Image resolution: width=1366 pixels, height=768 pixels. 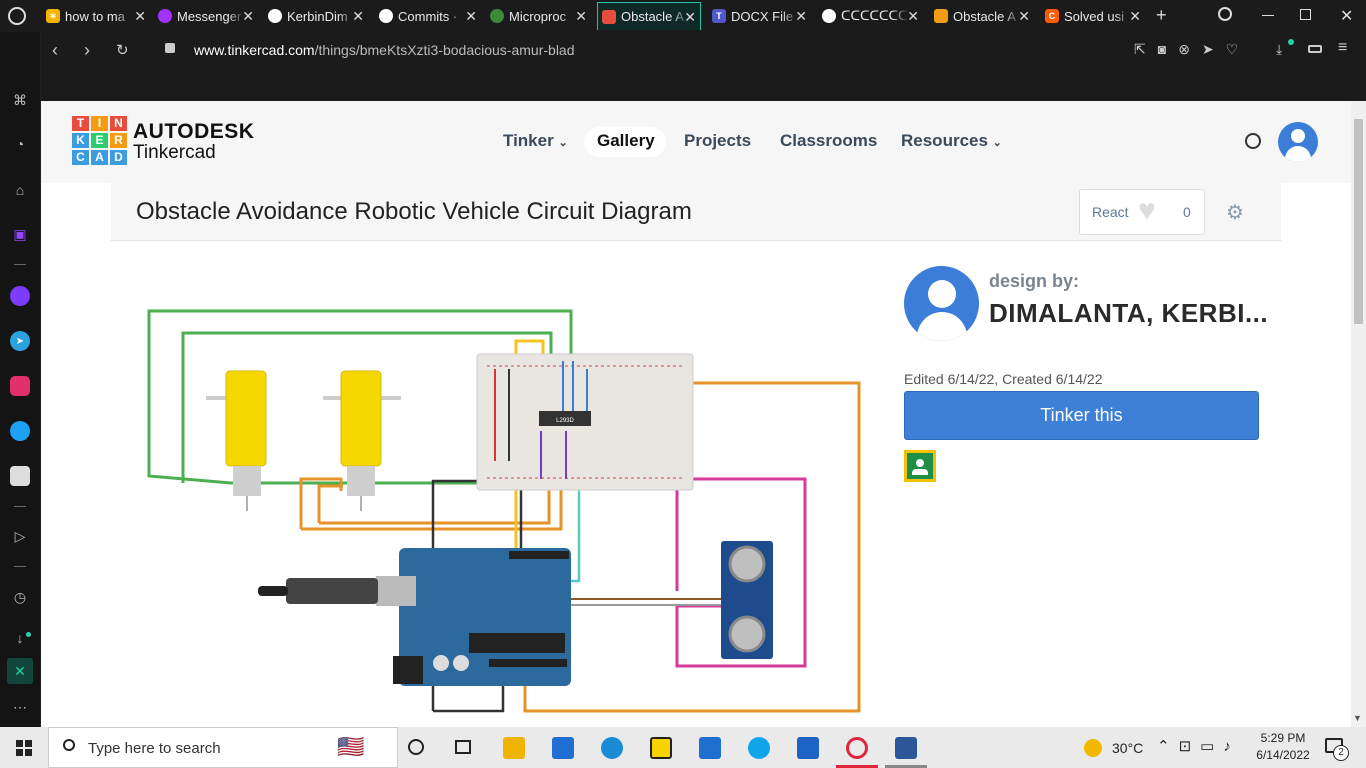 What do you see at coordinates (20, 431) in the screenshot?
I see `twitter-icon` at bounding box center [20, 431].